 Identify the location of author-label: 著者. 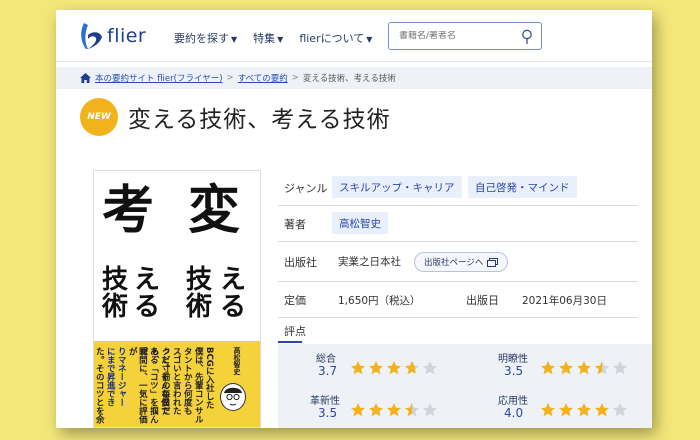
(295, 224).